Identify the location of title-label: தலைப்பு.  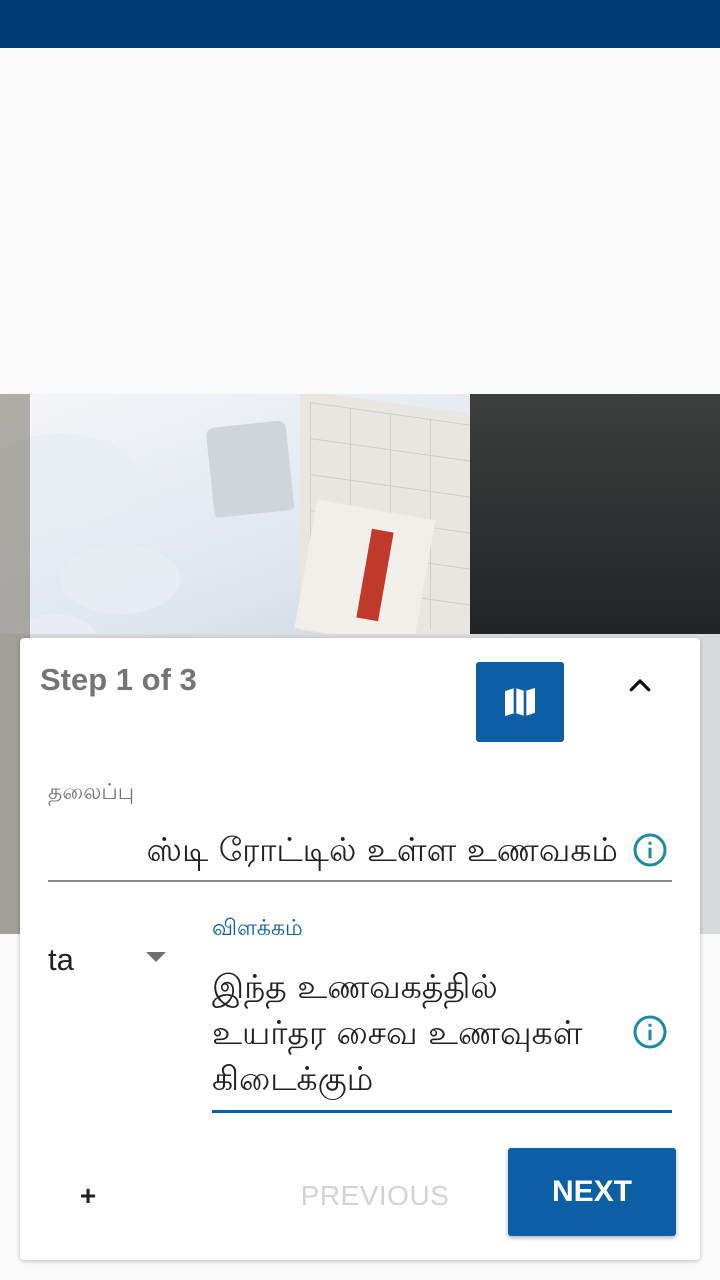
(91, 792).